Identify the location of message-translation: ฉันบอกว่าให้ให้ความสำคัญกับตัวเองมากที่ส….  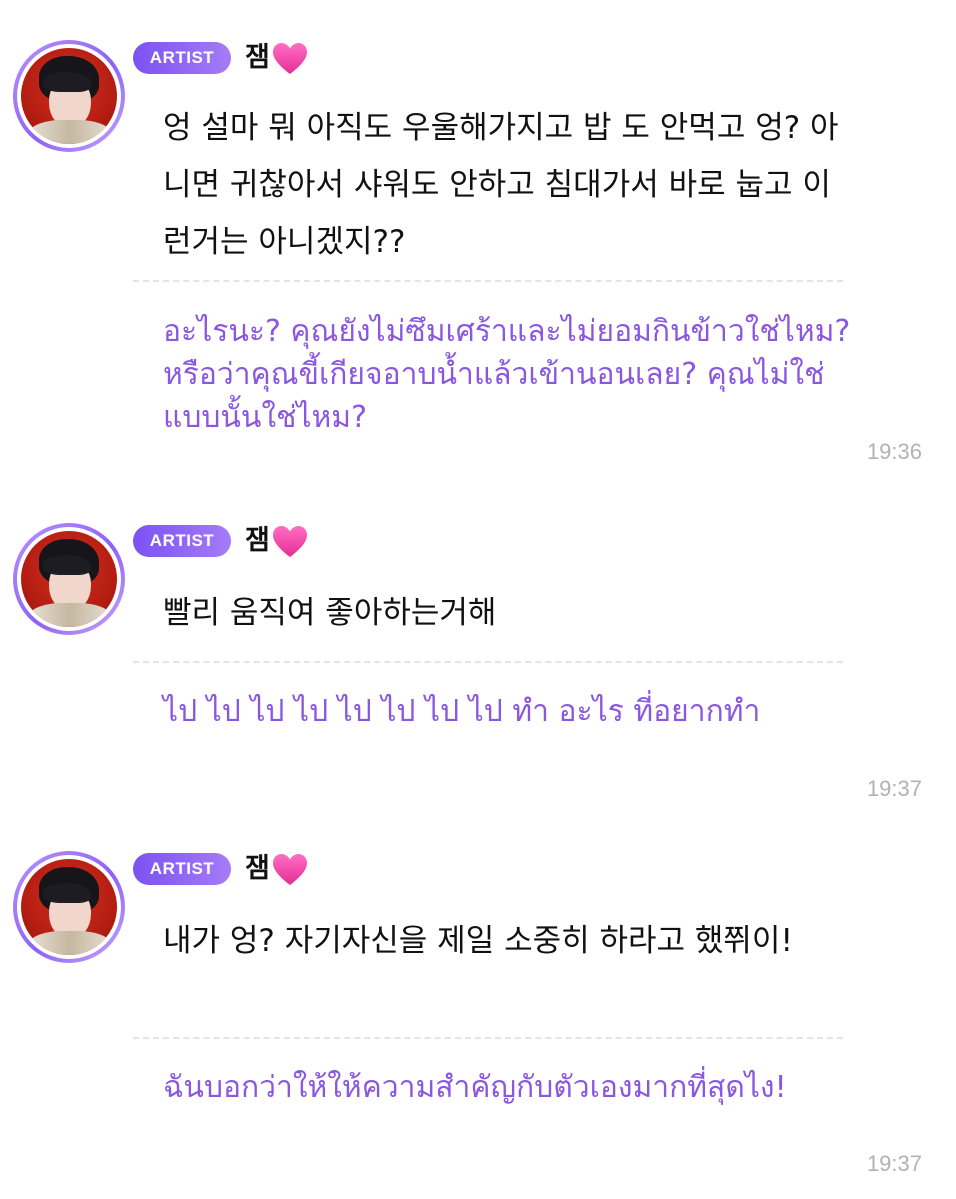
(475, 1087).